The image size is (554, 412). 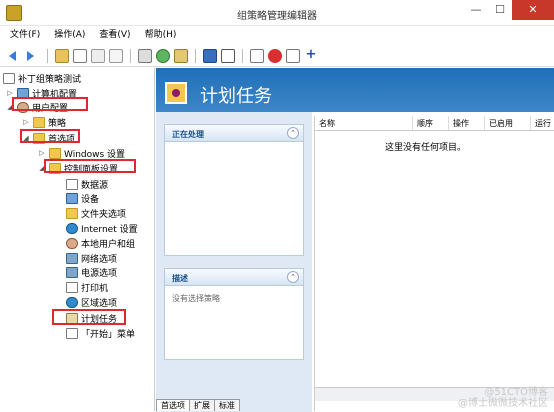 I want to click on list-header: 名称 顺序 操作 已启用 运行, so click(x=434, y=123).